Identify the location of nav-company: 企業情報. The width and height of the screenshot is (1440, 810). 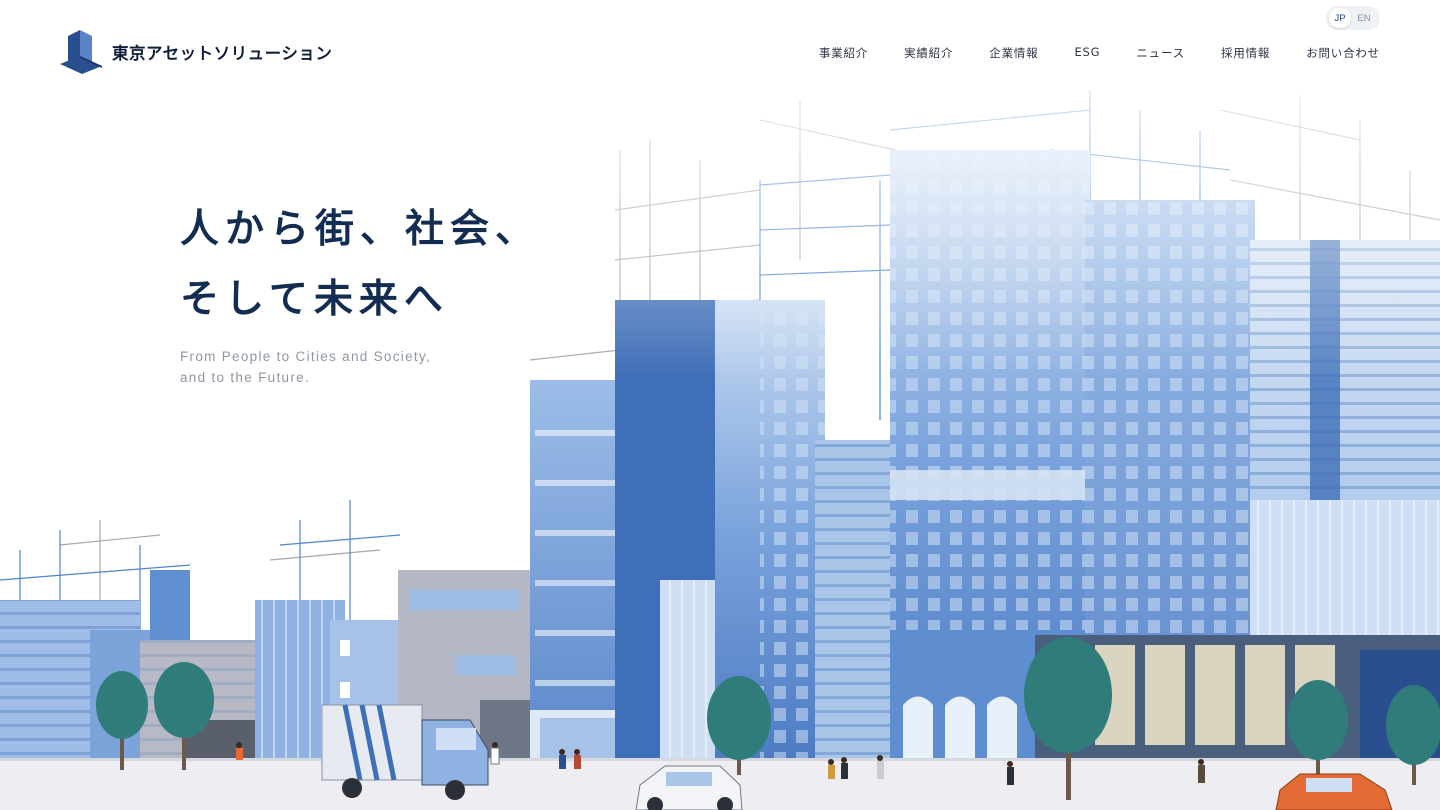
(1013, 53).